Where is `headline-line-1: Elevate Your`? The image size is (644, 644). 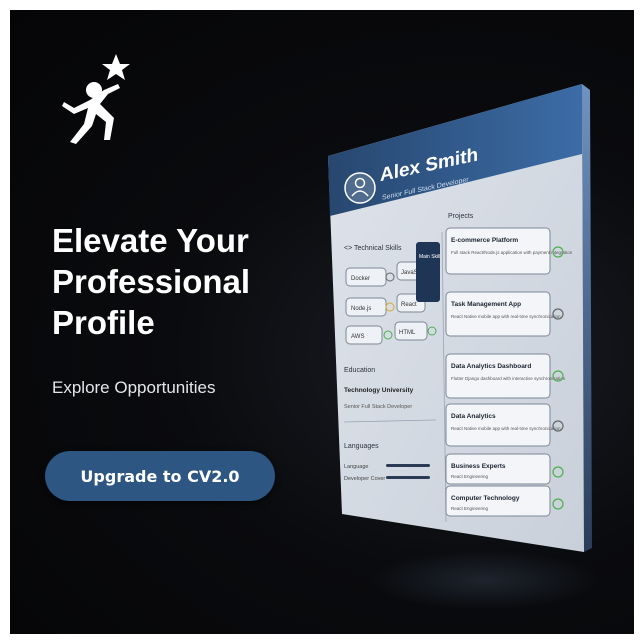
headline-line-1: Elevate Your is located at coordinates (150, 240).